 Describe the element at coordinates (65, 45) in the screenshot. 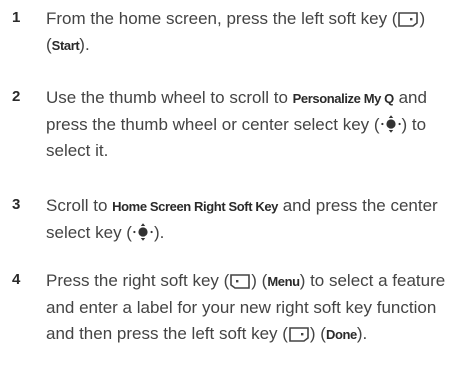

I see `start-label: Start` at that location.